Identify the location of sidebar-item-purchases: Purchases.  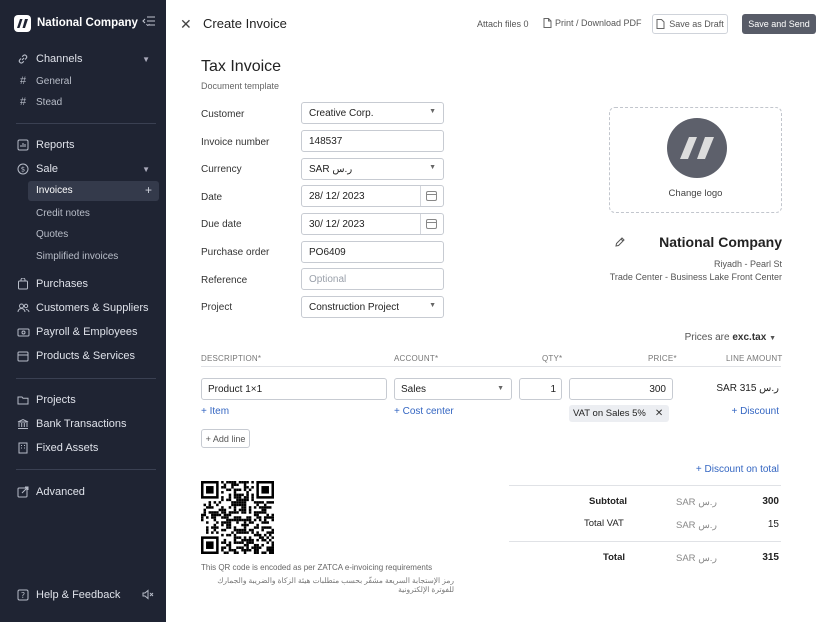
(87, 284).